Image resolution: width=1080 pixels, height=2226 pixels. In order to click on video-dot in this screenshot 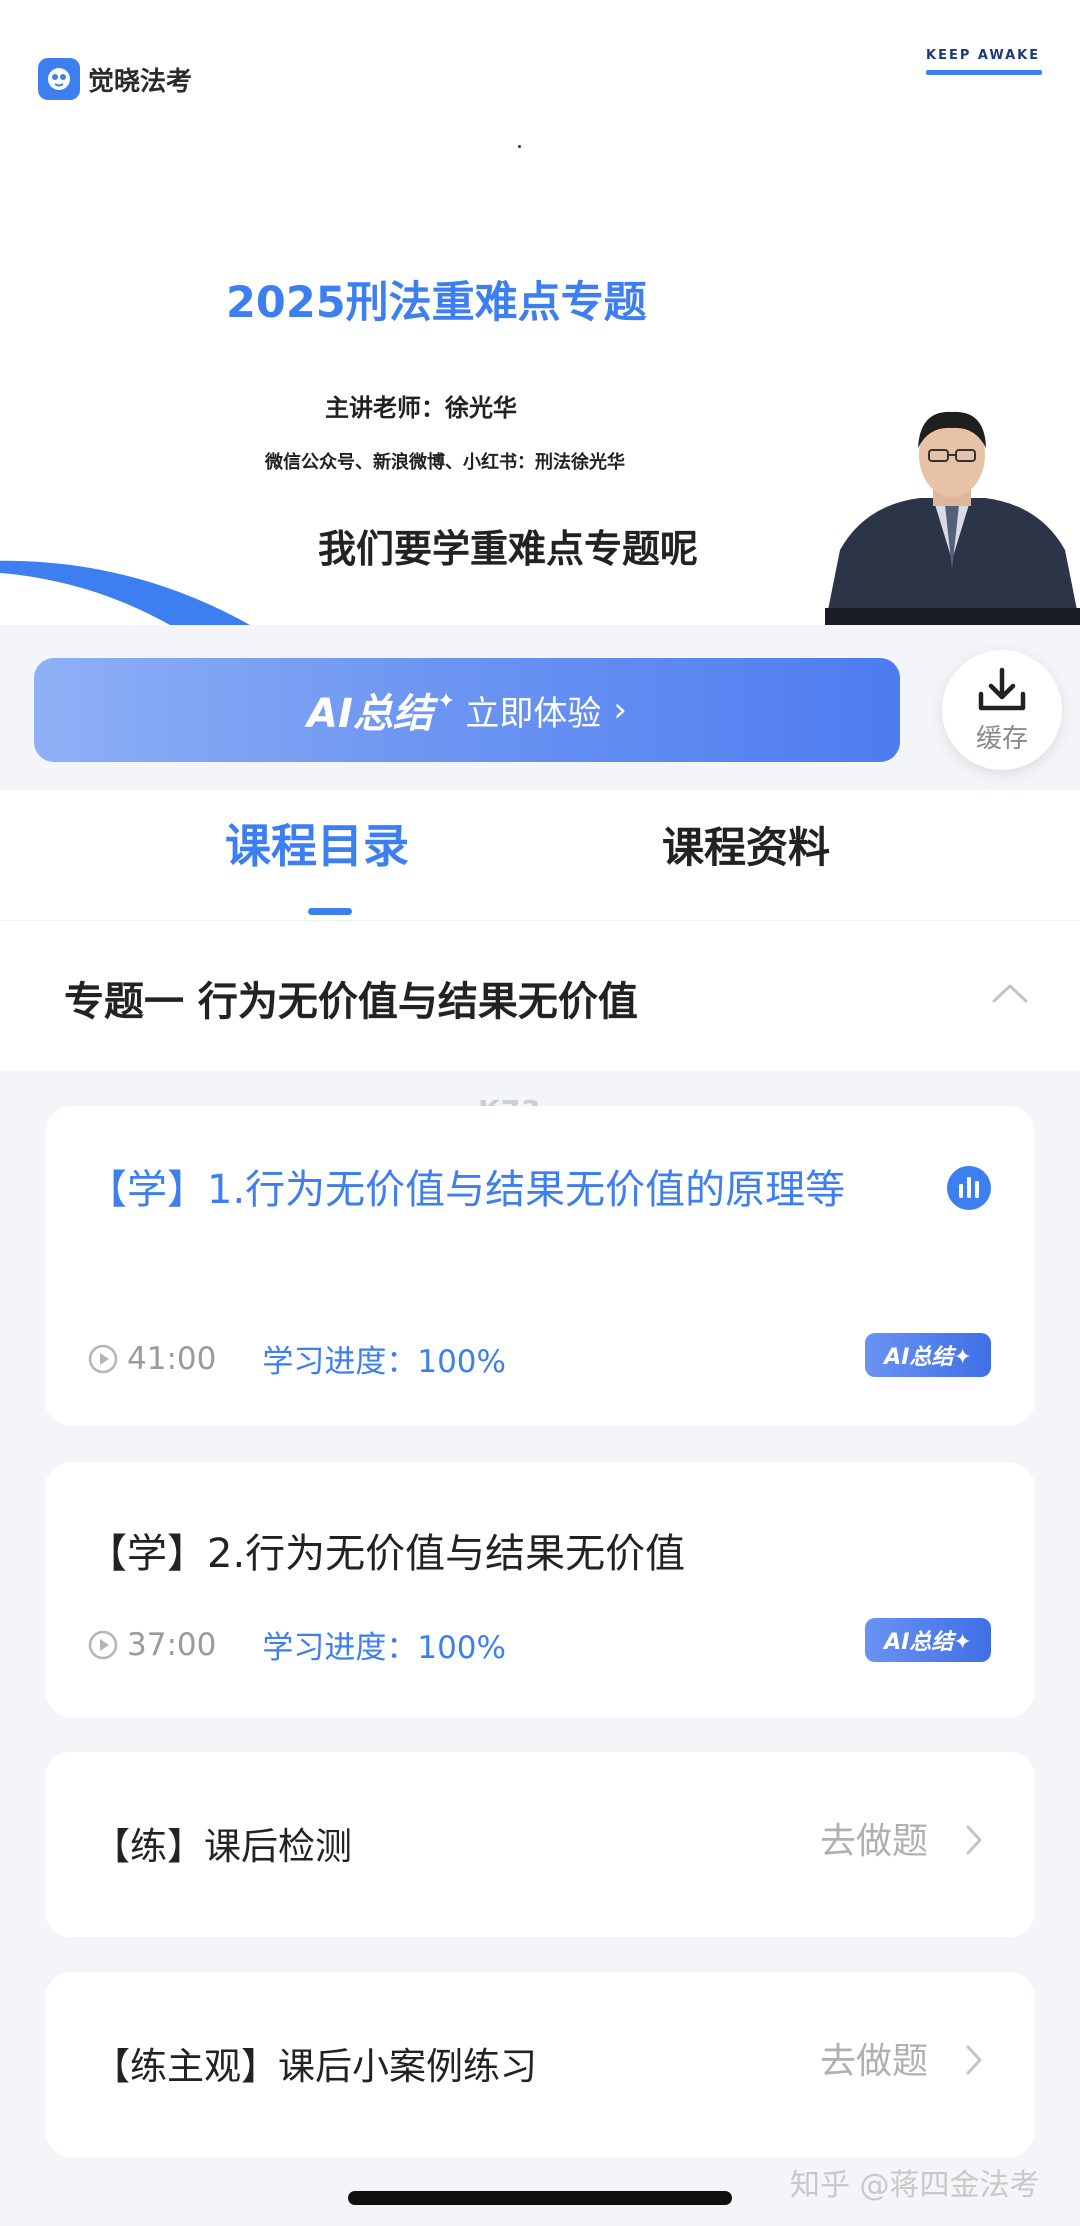, I will do `click(519, 146)`.